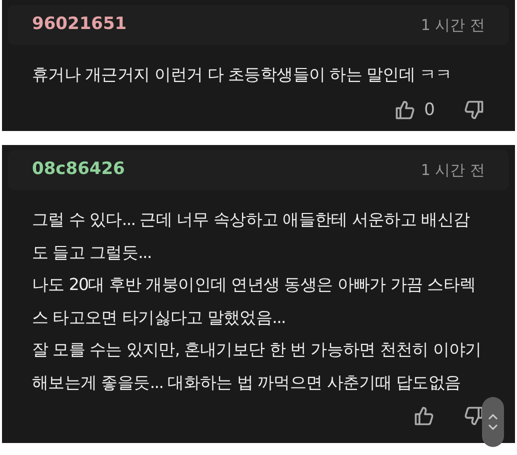  Describe the element at coordinates (493, 422) in the screenshot. I see `scroll-buttons` at that location.